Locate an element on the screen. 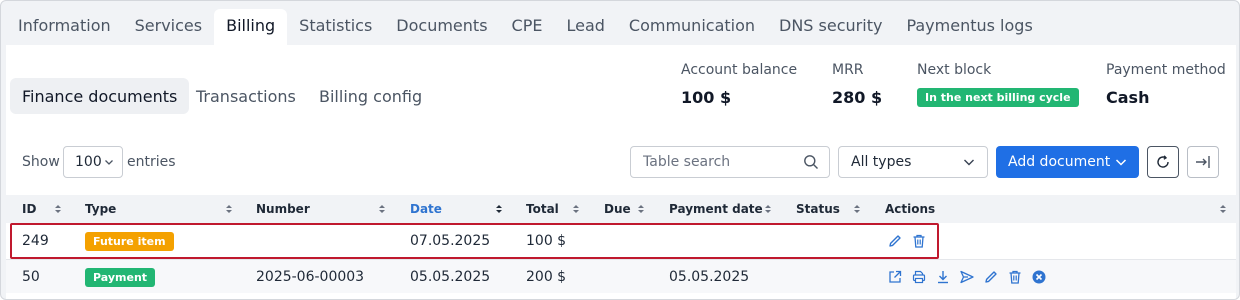 This screenshot has width=1240, height=300. column-id: ID is located at coordinates (29, 209).